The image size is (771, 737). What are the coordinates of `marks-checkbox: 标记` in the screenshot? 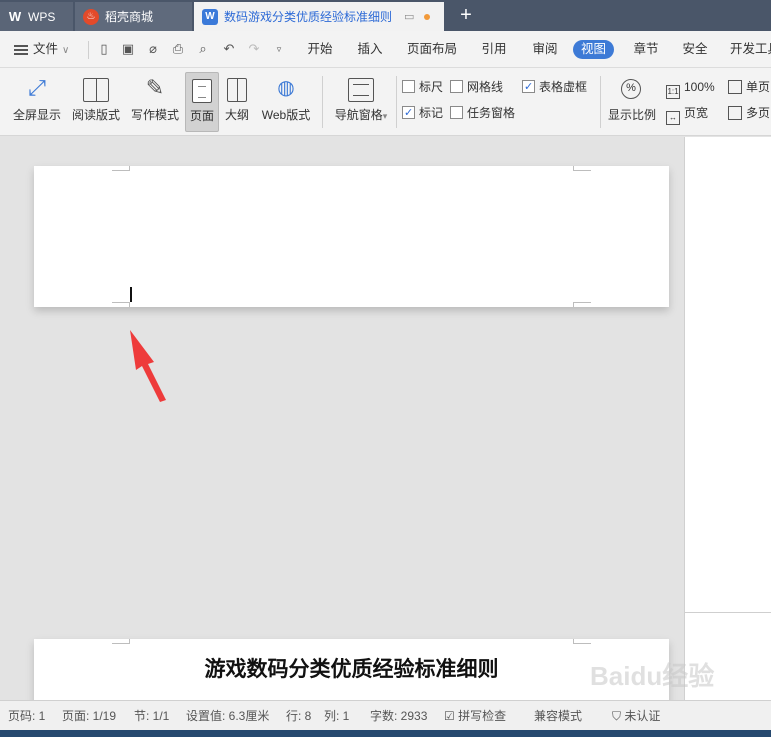 It's located at (422, 113).